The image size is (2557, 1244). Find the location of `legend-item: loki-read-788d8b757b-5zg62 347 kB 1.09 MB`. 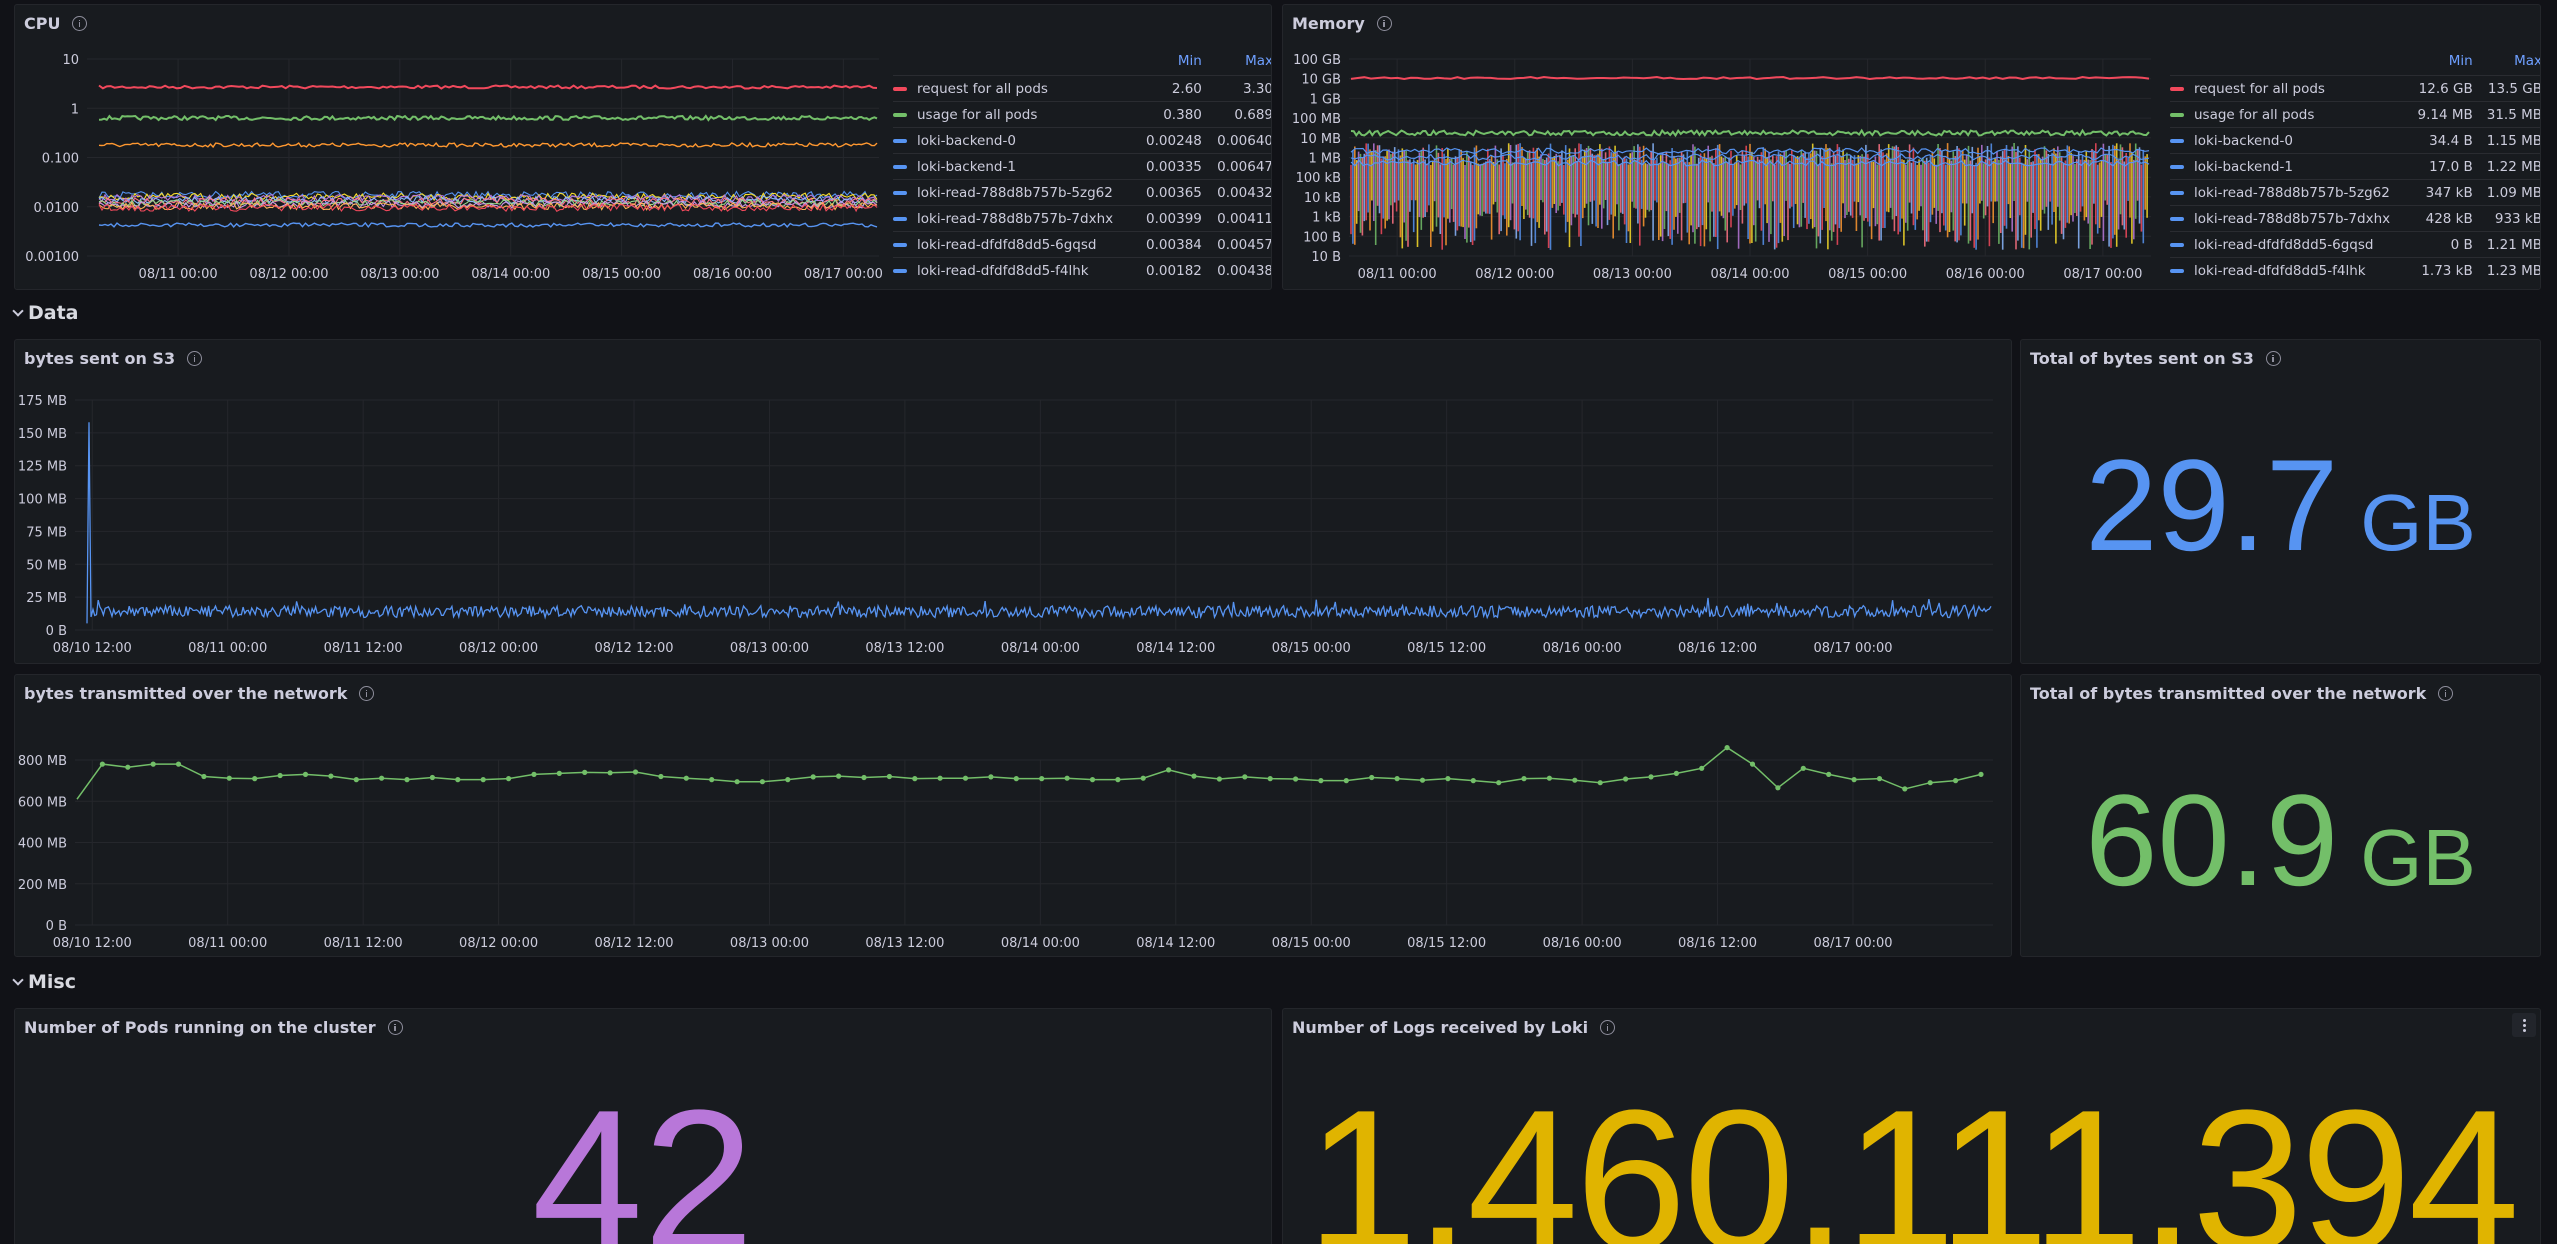

legend-item: loki-read-788d8b757b-5zg62 347 kB 1.09 MB is located at coordinates (2355, 192).